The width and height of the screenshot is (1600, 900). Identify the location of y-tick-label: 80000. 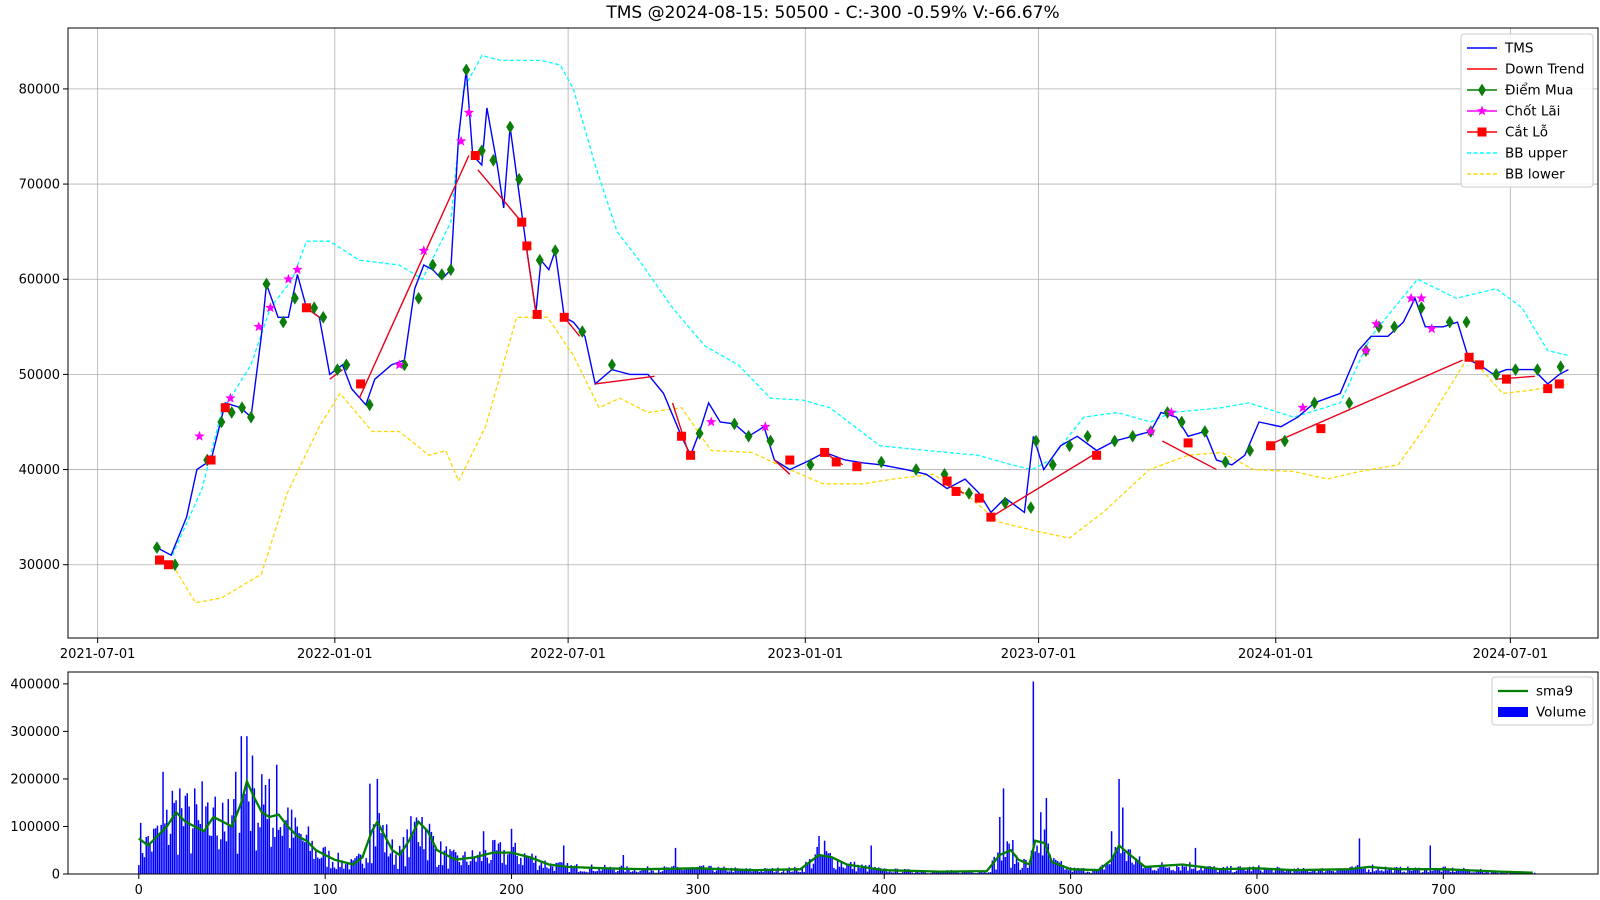
(39, 89).